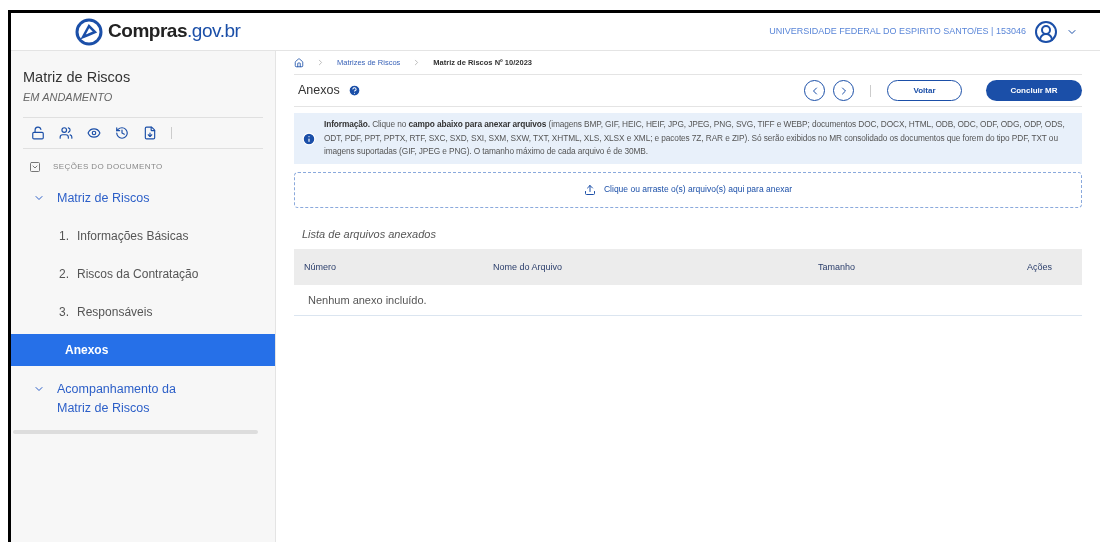  Describe the element at coordinates (528, 267) in the screenshot. I see `column-header: Nome do Arquivo` at that location.